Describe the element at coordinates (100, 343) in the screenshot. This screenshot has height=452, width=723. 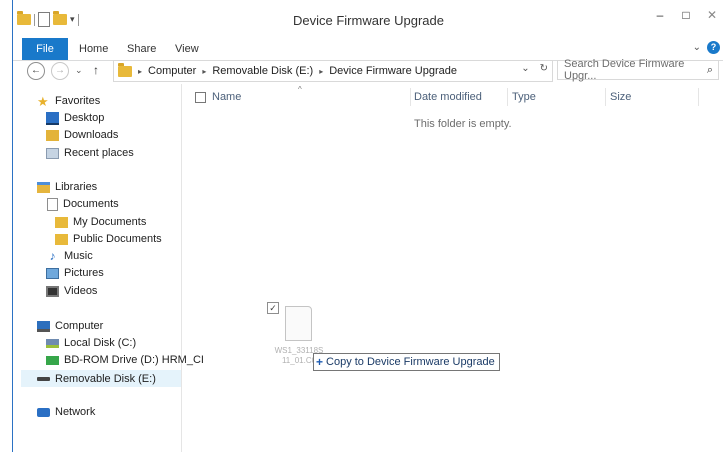
I see `nav-label: Local Disk (C:)` at that location.